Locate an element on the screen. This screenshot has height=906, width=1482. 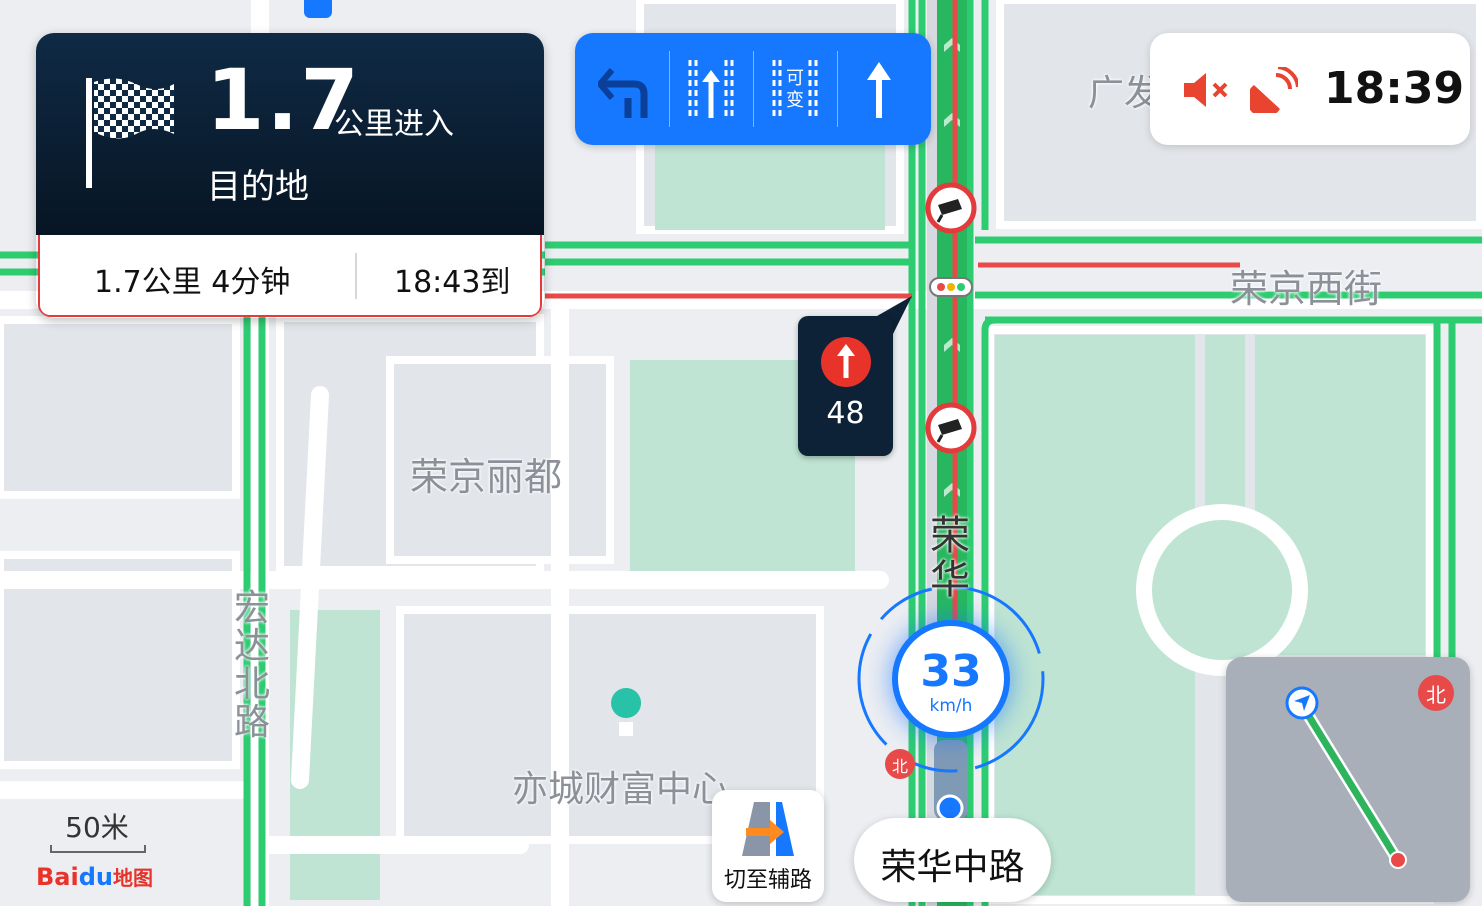
lane-uturn is located at coordinates (625, 89).